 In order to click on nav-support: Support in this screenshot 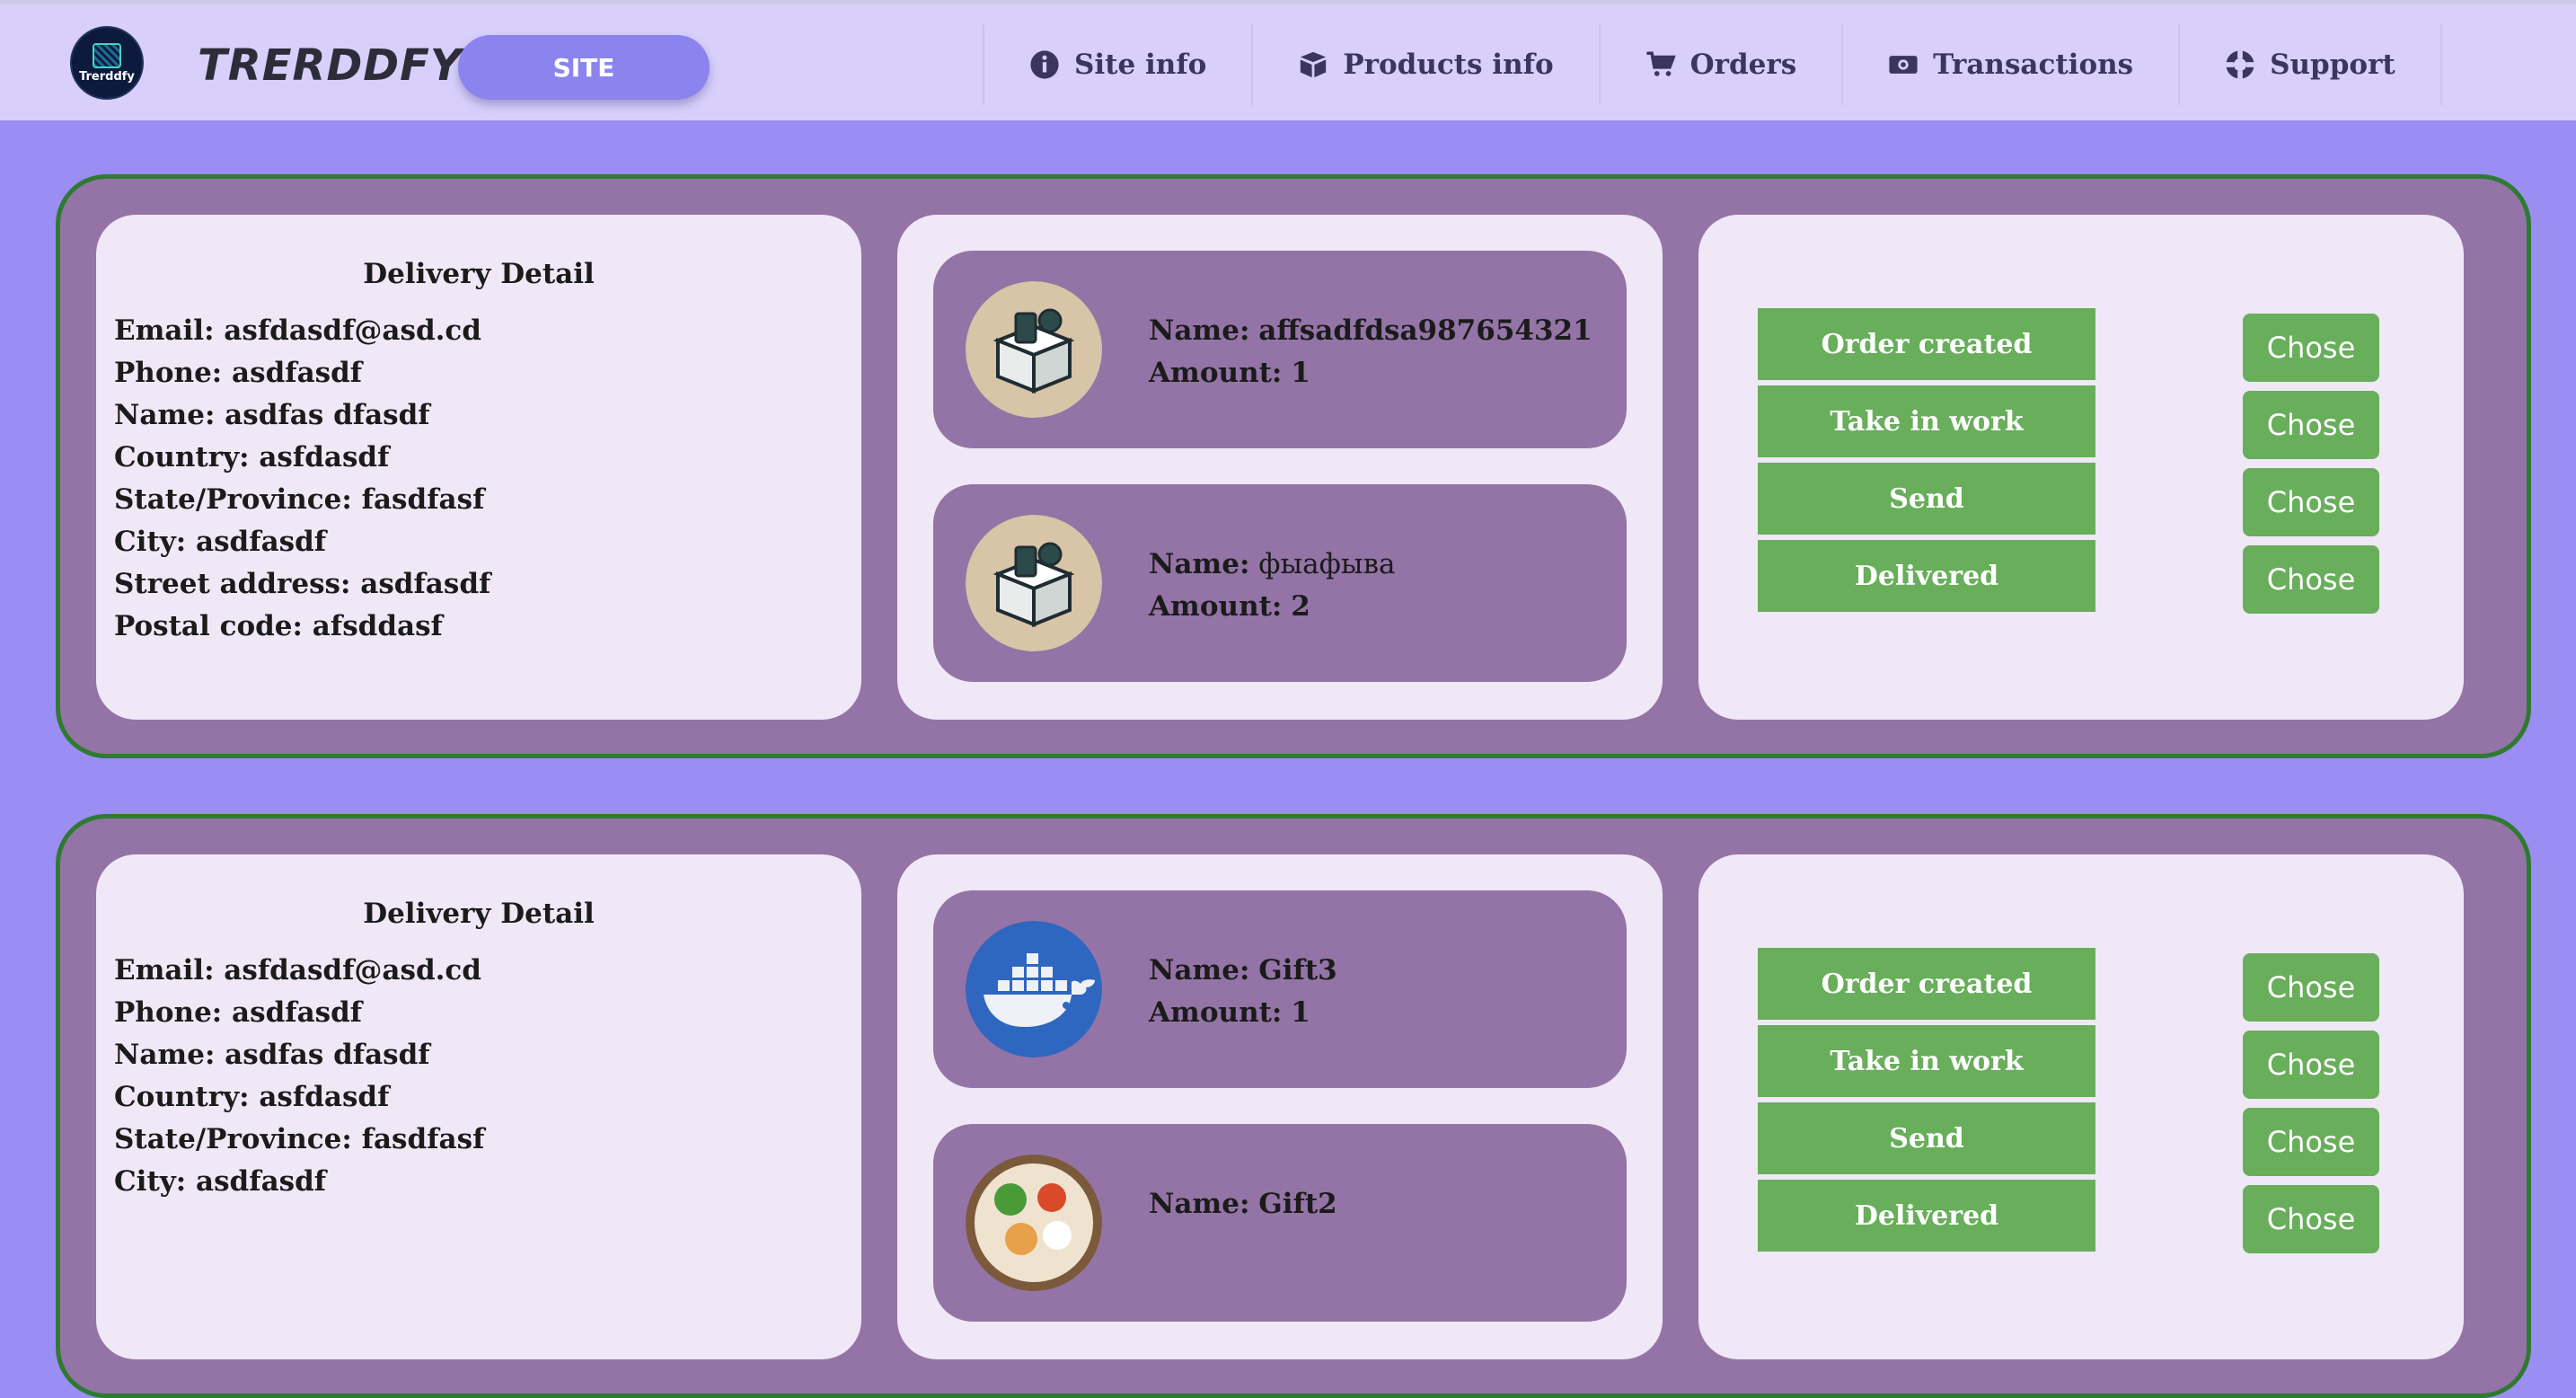, I will do `click(2311, 64)`.